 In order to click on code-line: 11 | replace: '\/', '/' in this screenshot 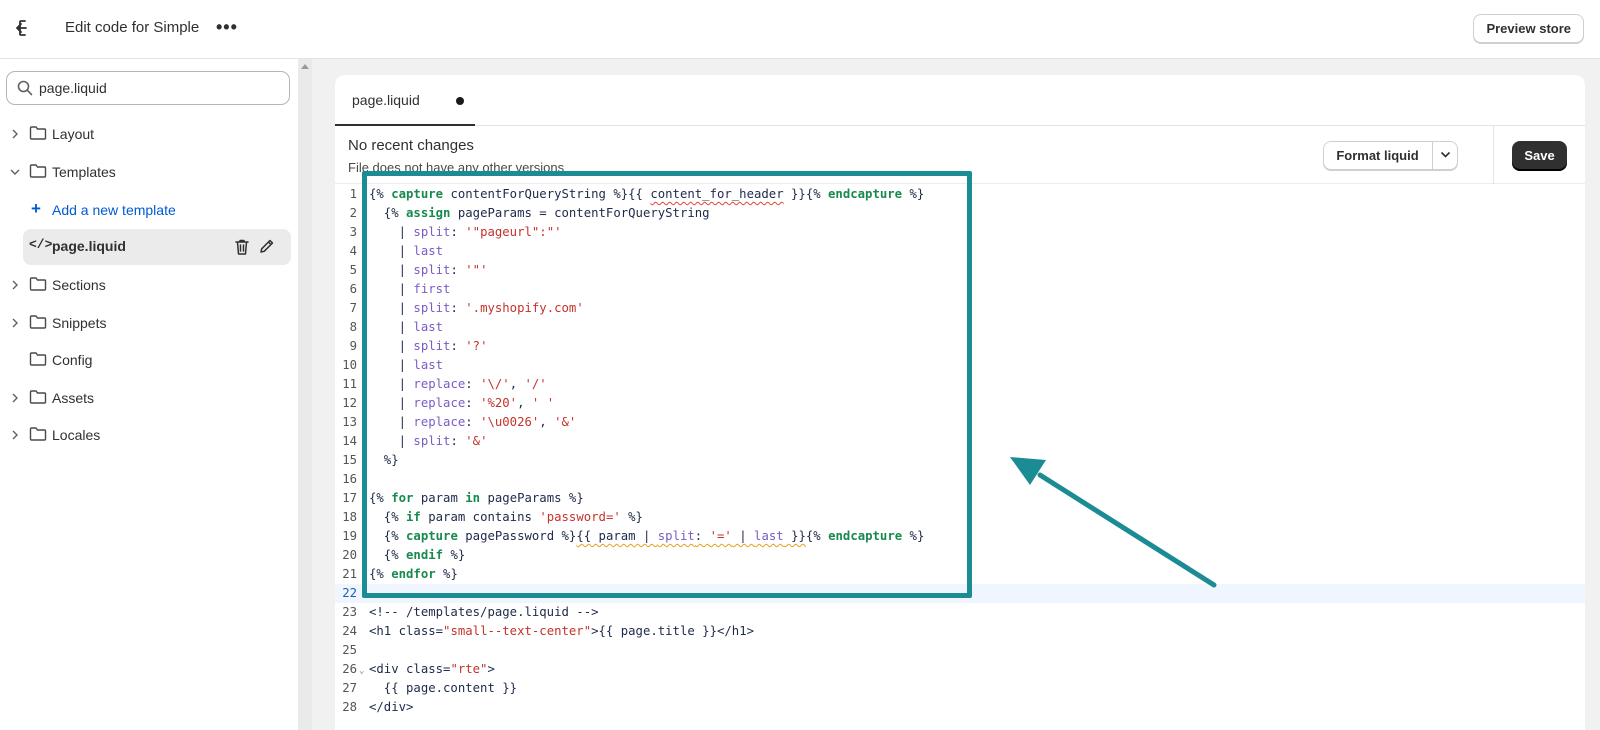, I will do `click(960, 384)`.